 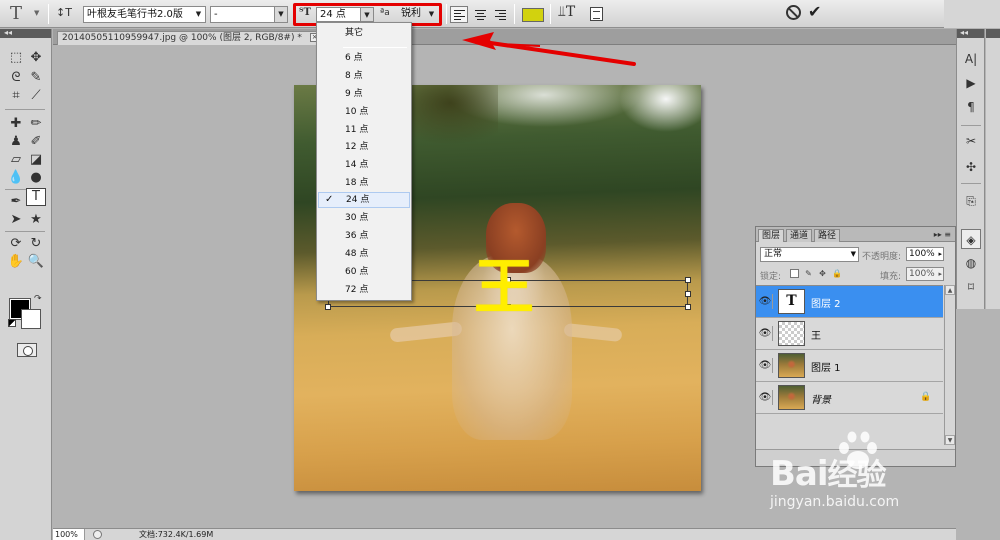 I want to click on menu-item-size: 9 点, so click(x=364, y=94).